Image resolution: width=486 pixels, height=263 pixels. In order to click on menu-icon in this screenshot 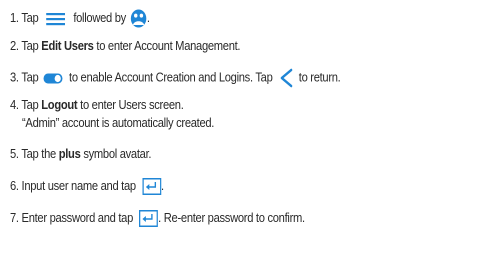, I will do `click(56, 19)`.